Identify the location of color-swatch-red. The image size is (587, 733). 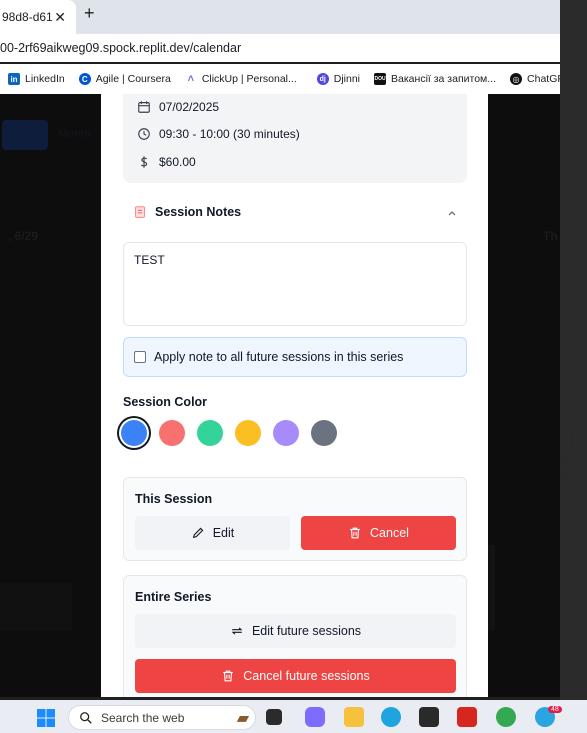
(172, 433).